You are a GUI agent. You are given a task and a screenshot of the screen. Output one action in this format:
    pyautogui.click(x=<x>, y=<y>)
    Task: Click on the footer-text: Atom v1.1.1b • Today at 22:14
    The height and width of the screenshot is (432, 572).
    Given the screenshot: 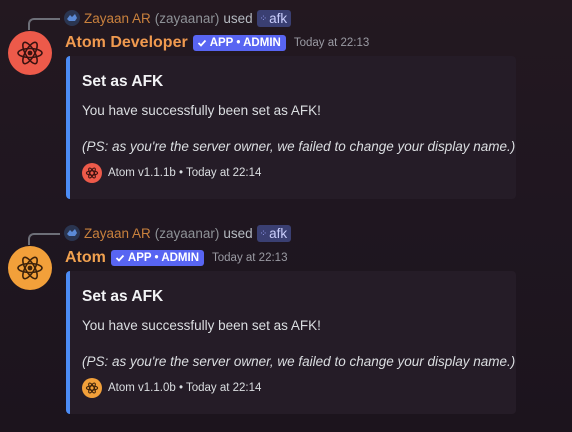 What is the action you would take?
    pyautogui.click(x=185, y=173)
    